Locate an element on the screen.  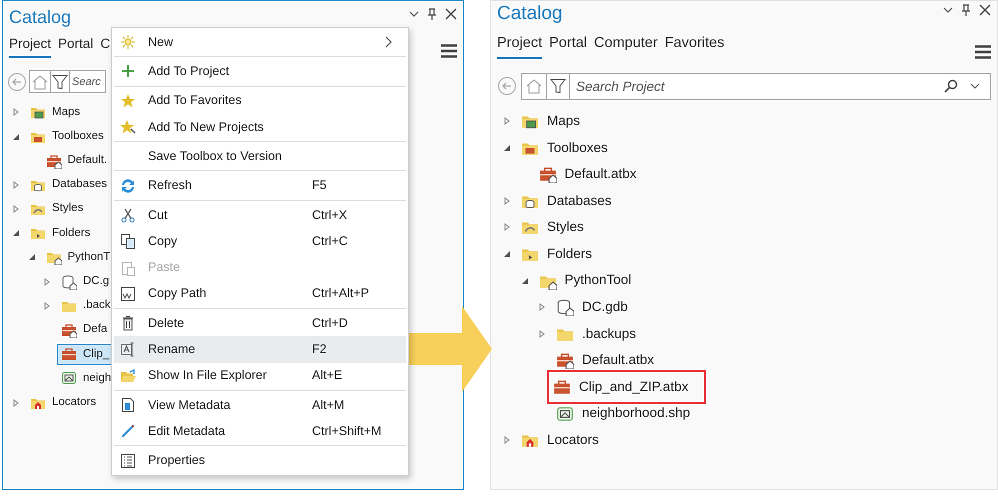
scissors-icon is located at coordinates (128, 214).